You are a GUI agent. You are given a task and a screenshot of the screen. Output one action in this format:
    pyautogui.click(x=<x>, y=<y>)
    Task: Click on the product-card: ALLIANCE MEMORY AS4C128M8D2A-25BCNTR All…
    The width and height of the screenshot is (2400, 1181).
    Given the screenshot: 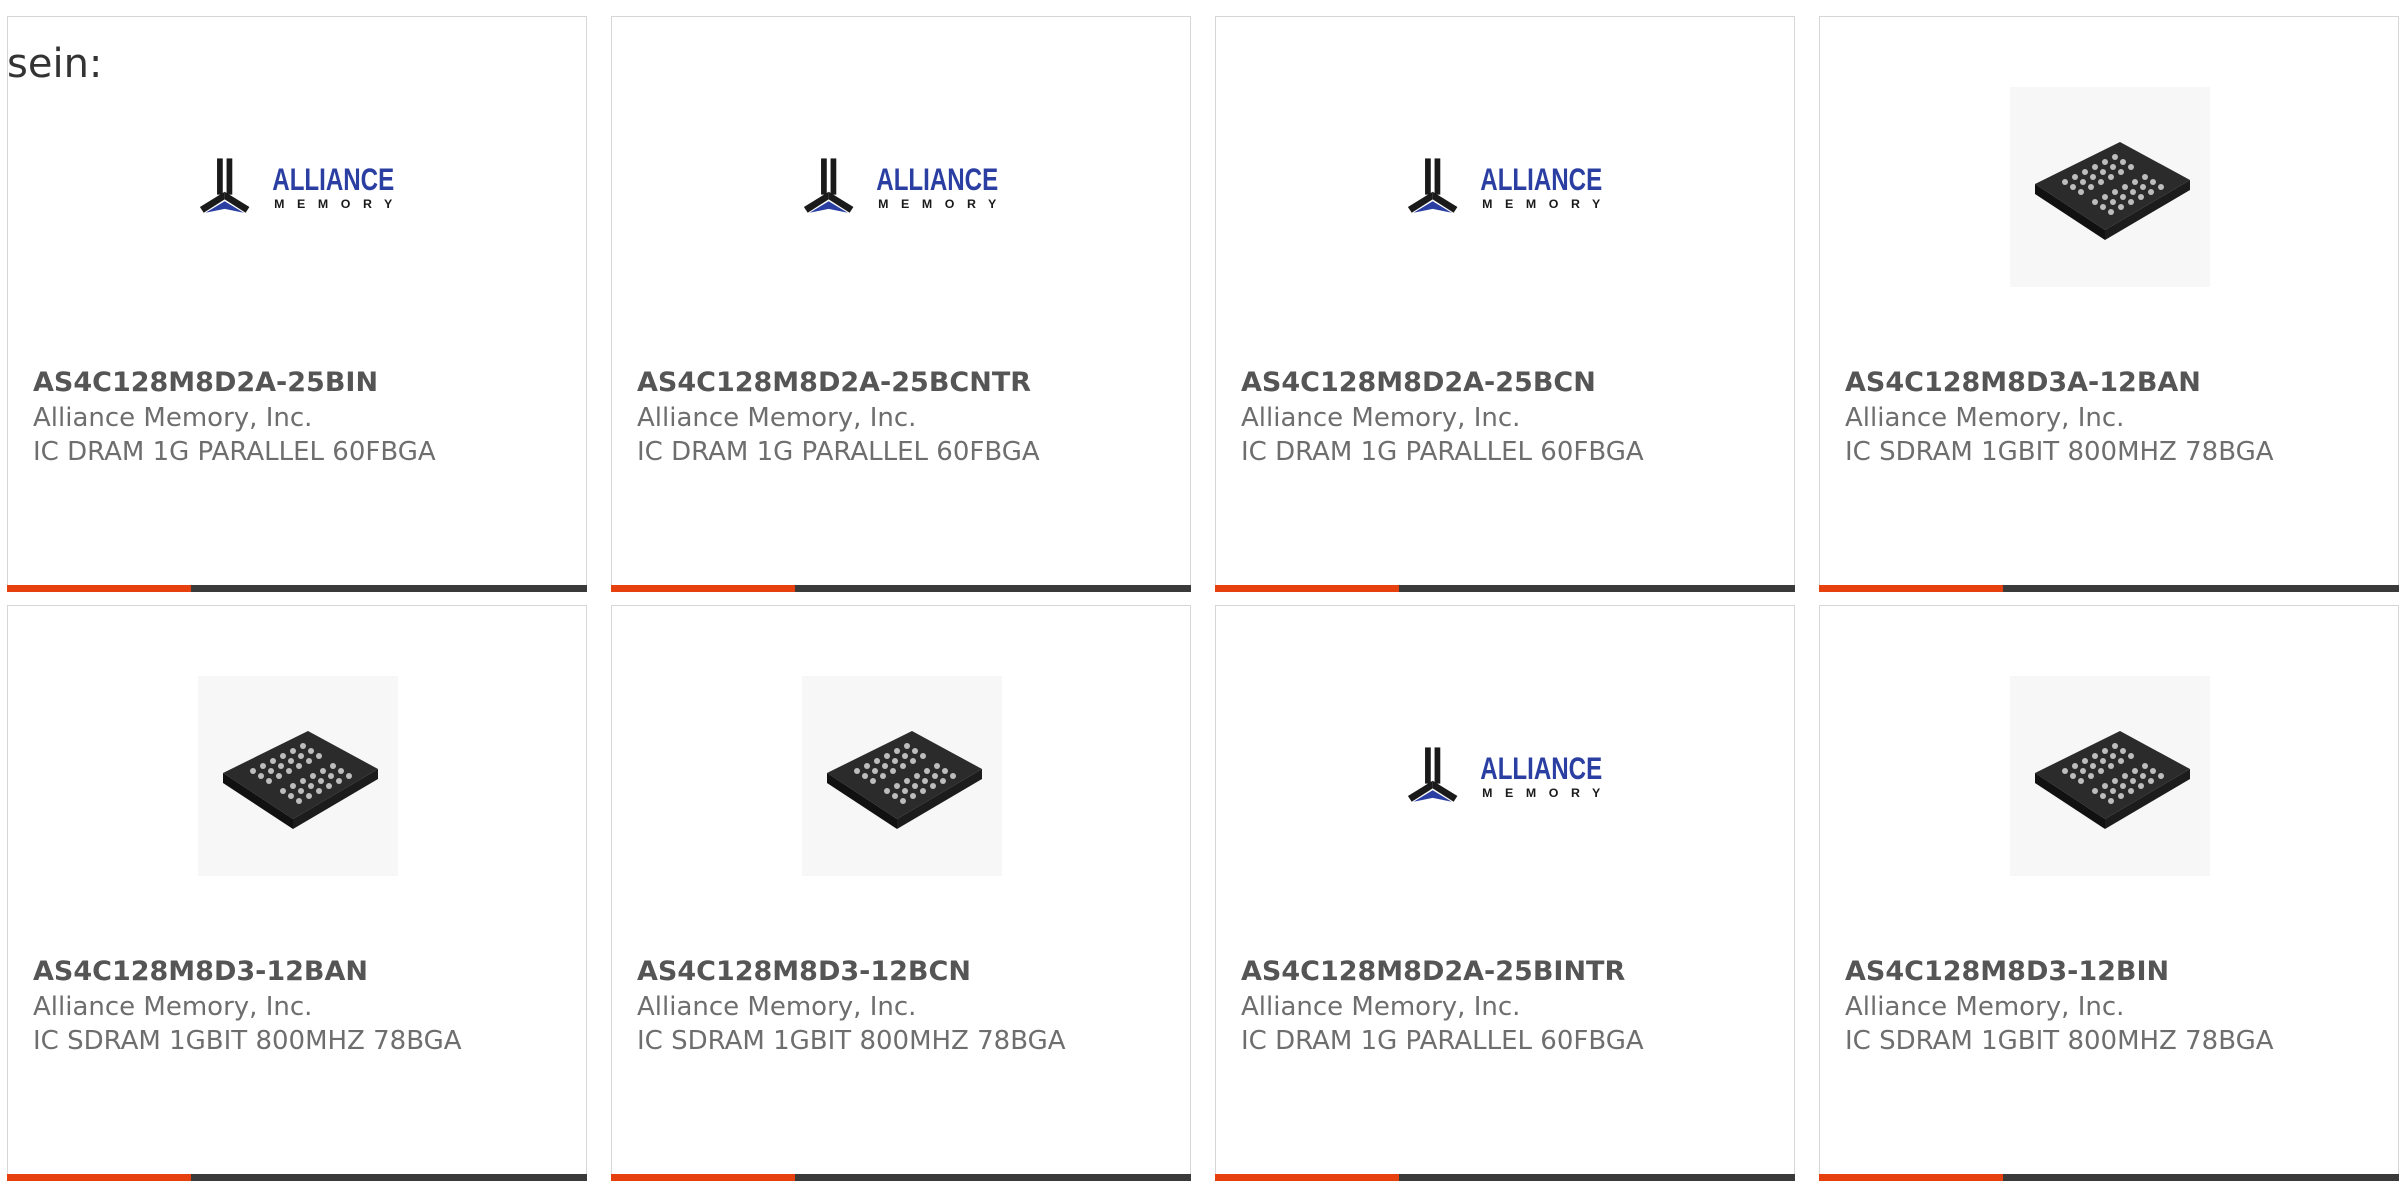 What is the action you would take?
    pyautogui.click(x=901, y=304)
    